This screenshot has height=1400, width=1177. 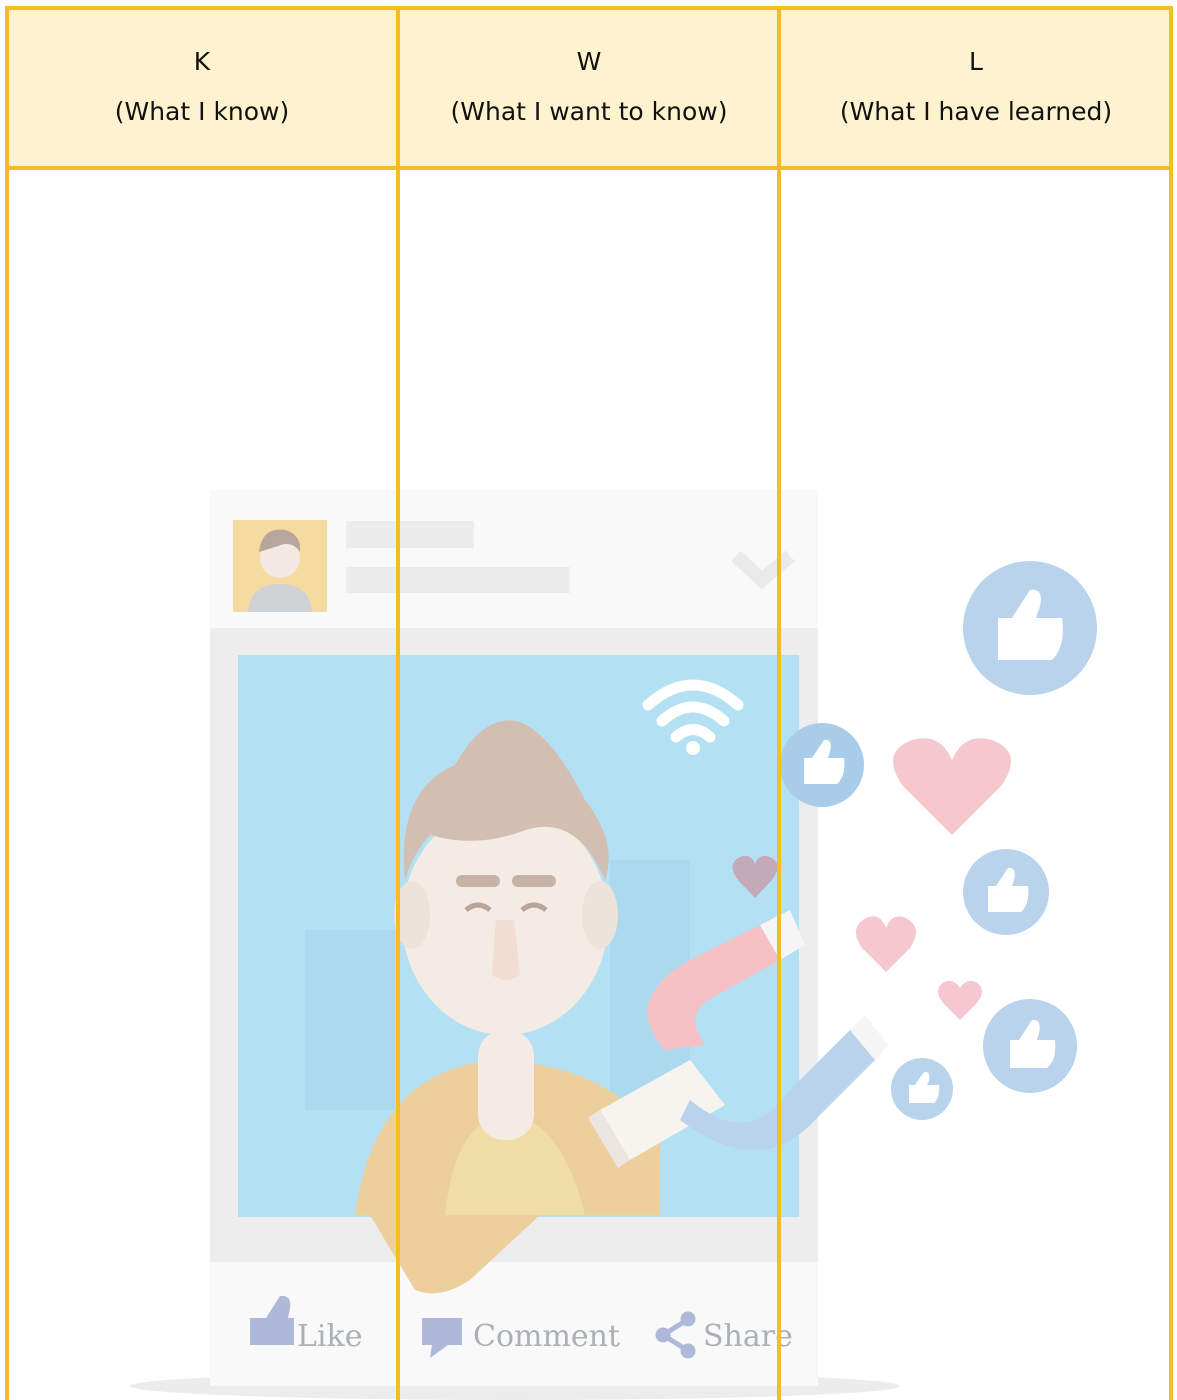 What do you see at coordinates (7, 703) in the screenshot?
I see `table-border-left` at bounding box center [7, 703].